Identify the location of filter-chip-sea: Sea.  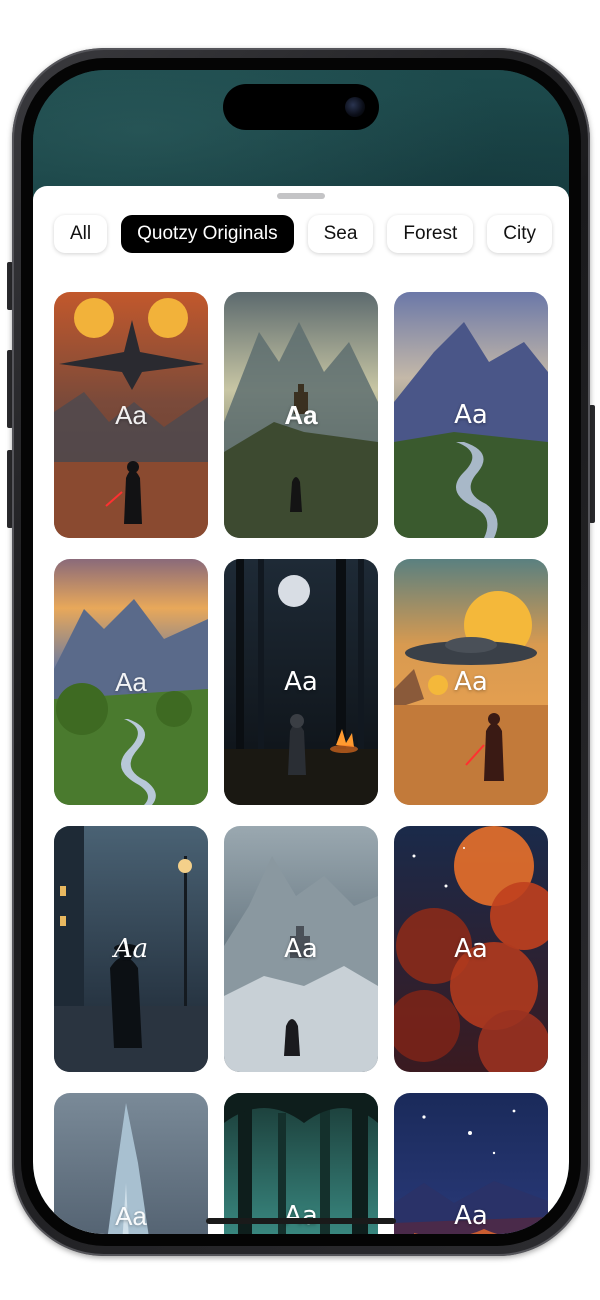
(340, 234).